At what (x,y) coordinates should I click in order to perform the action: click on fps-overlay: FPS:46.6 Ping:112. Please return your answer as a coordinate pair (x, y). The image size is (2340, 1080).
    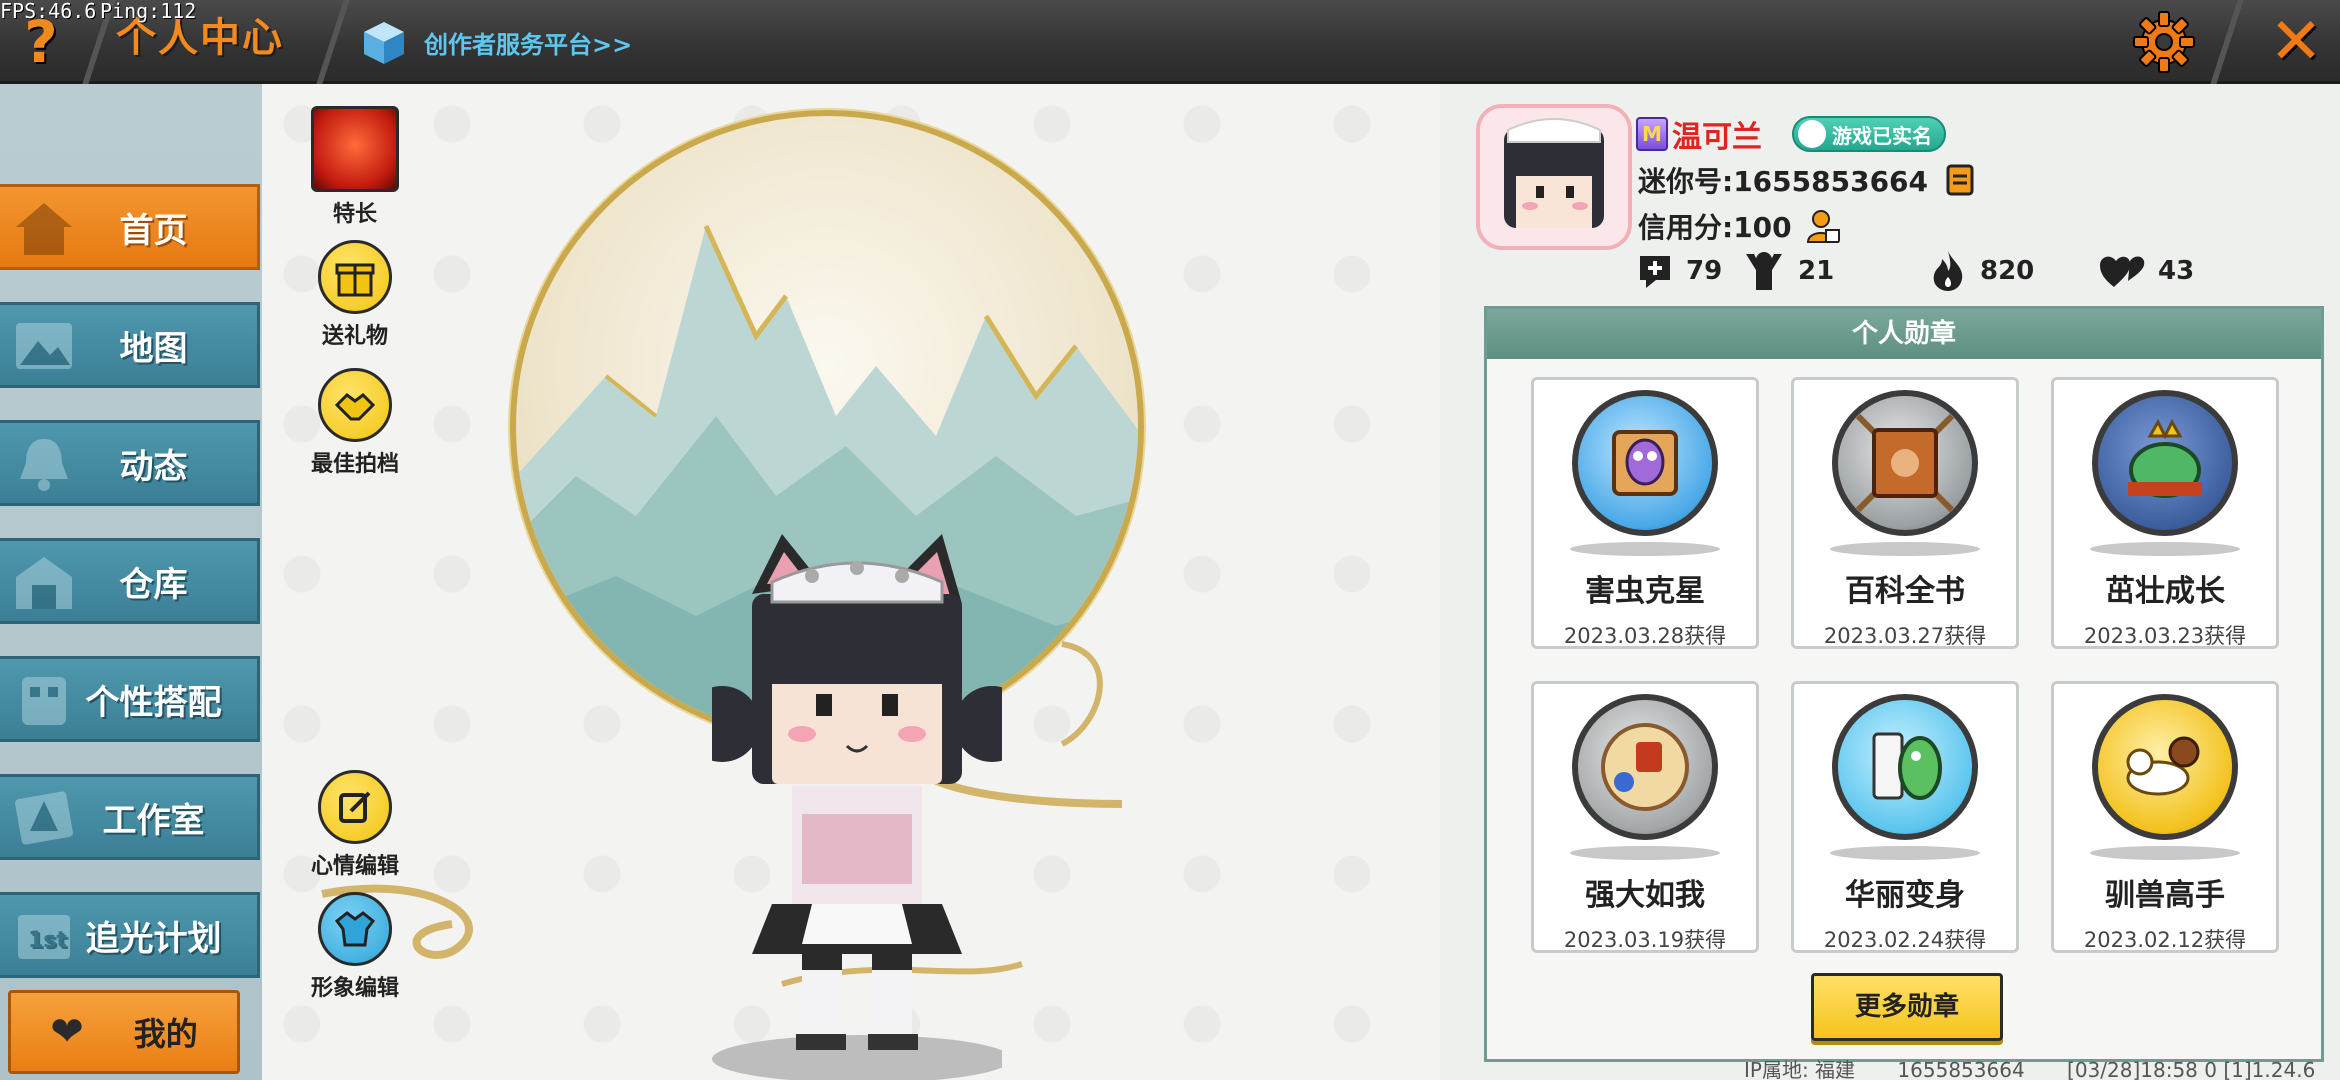
    Looking at the image, I should click on (98, 11).